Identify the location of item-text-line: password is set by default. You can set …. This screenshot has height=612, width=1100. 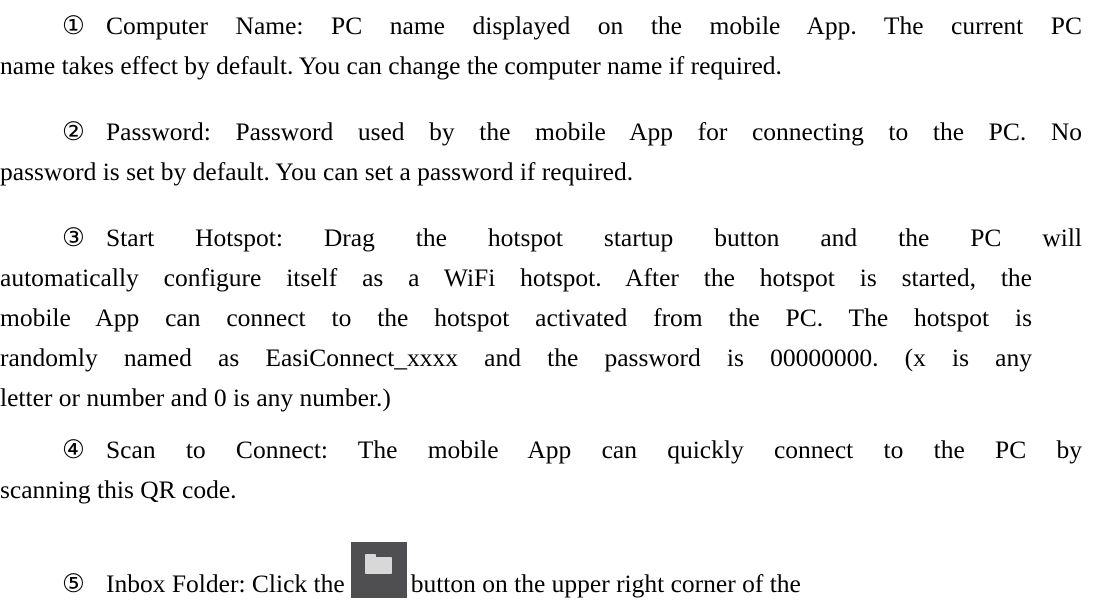
(317, 171).